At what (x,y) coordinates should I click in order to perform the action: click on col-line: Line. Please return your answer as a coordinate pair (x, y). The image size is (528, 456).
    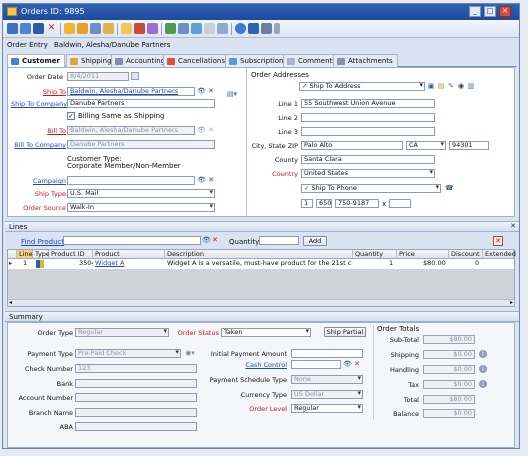
    Looking at the image, I should click on (25, 254).